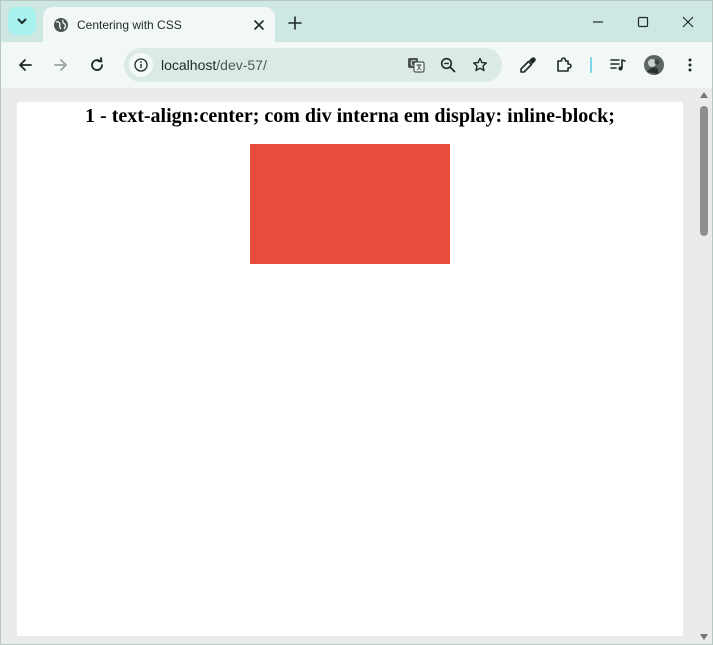  I want to click on scroll-up-arrow-icon, so click(704, 95).